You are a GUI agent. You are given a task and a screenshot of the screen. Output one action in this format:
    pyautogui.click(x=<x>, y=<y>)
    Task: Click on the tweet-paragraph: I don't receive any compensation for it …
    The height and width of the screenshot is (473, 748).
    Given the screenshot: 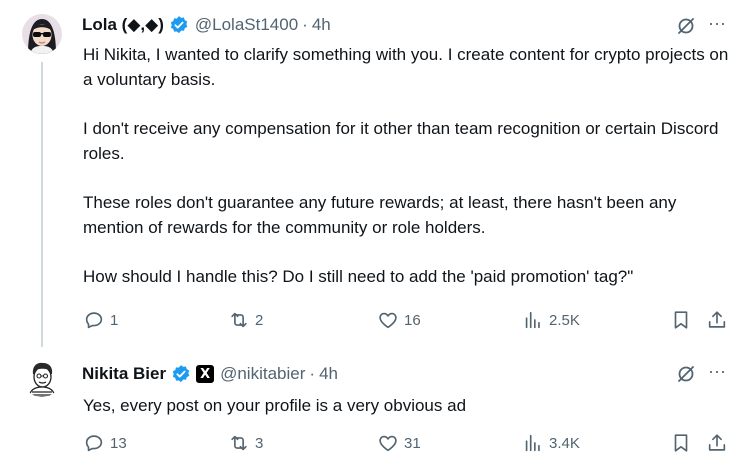 What is the action you would take?
    pyautogui.click(x=401, y=141)
    